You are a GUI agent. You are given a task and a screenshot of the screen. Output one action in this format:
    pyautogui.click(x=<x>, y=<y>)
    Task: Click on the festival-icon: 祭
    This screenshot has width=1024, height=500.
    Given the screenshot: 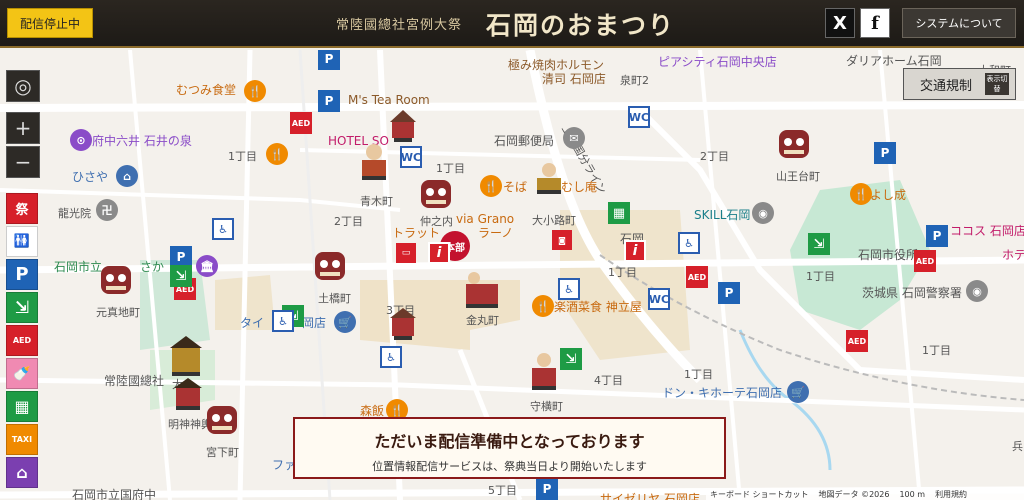 What is the action you would take?
    pyautogui.click(x=22, y=210)
    